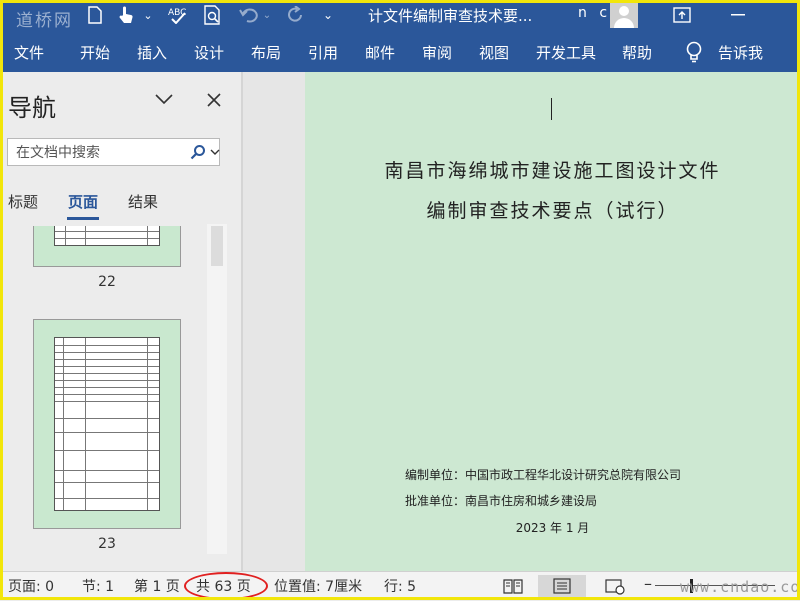 Image resolution: width=800 pixels, height=601 pixels. Describe the element at coordinates (95, 15) in the screenshot. I see `new-document-icon` at that location.